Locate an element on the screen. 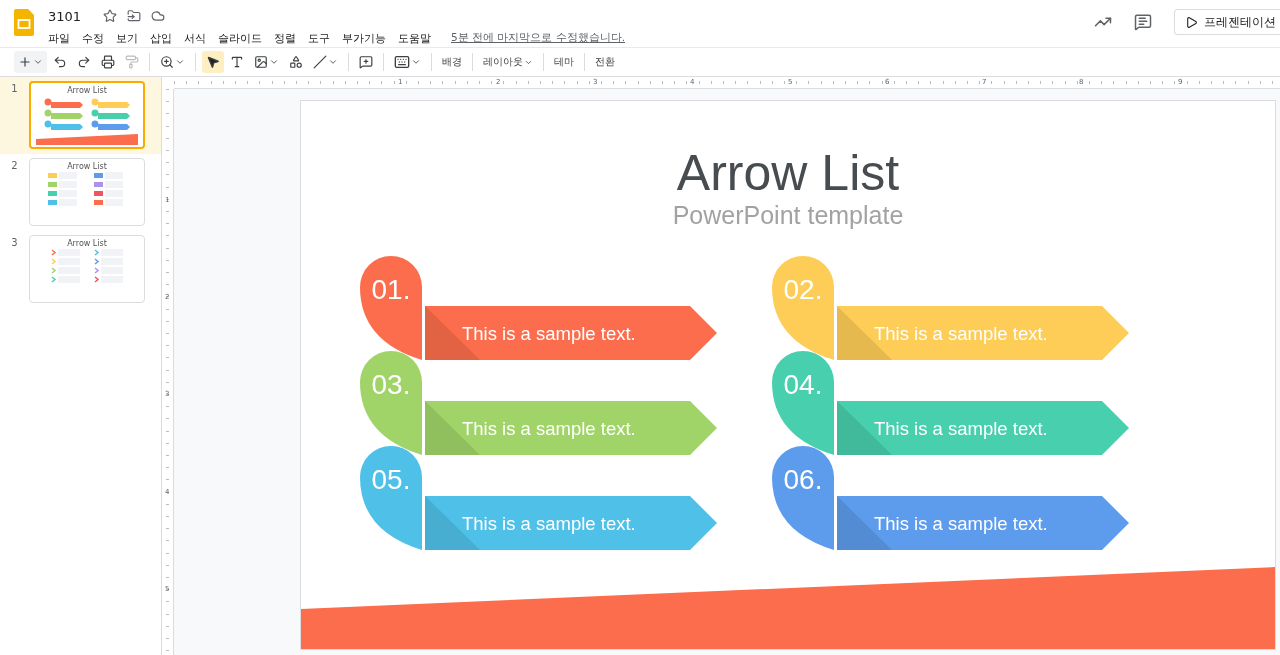 The width and height of the screenshot is (1280, 655). star-icon is located at coordinates (110, 16).